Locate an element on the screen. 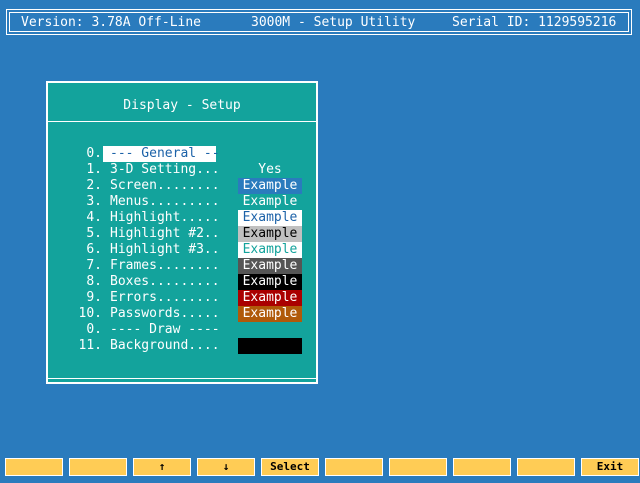 This screenshot has height=483, width=640. setting-number: 3. is located at coordinates (94, 201).